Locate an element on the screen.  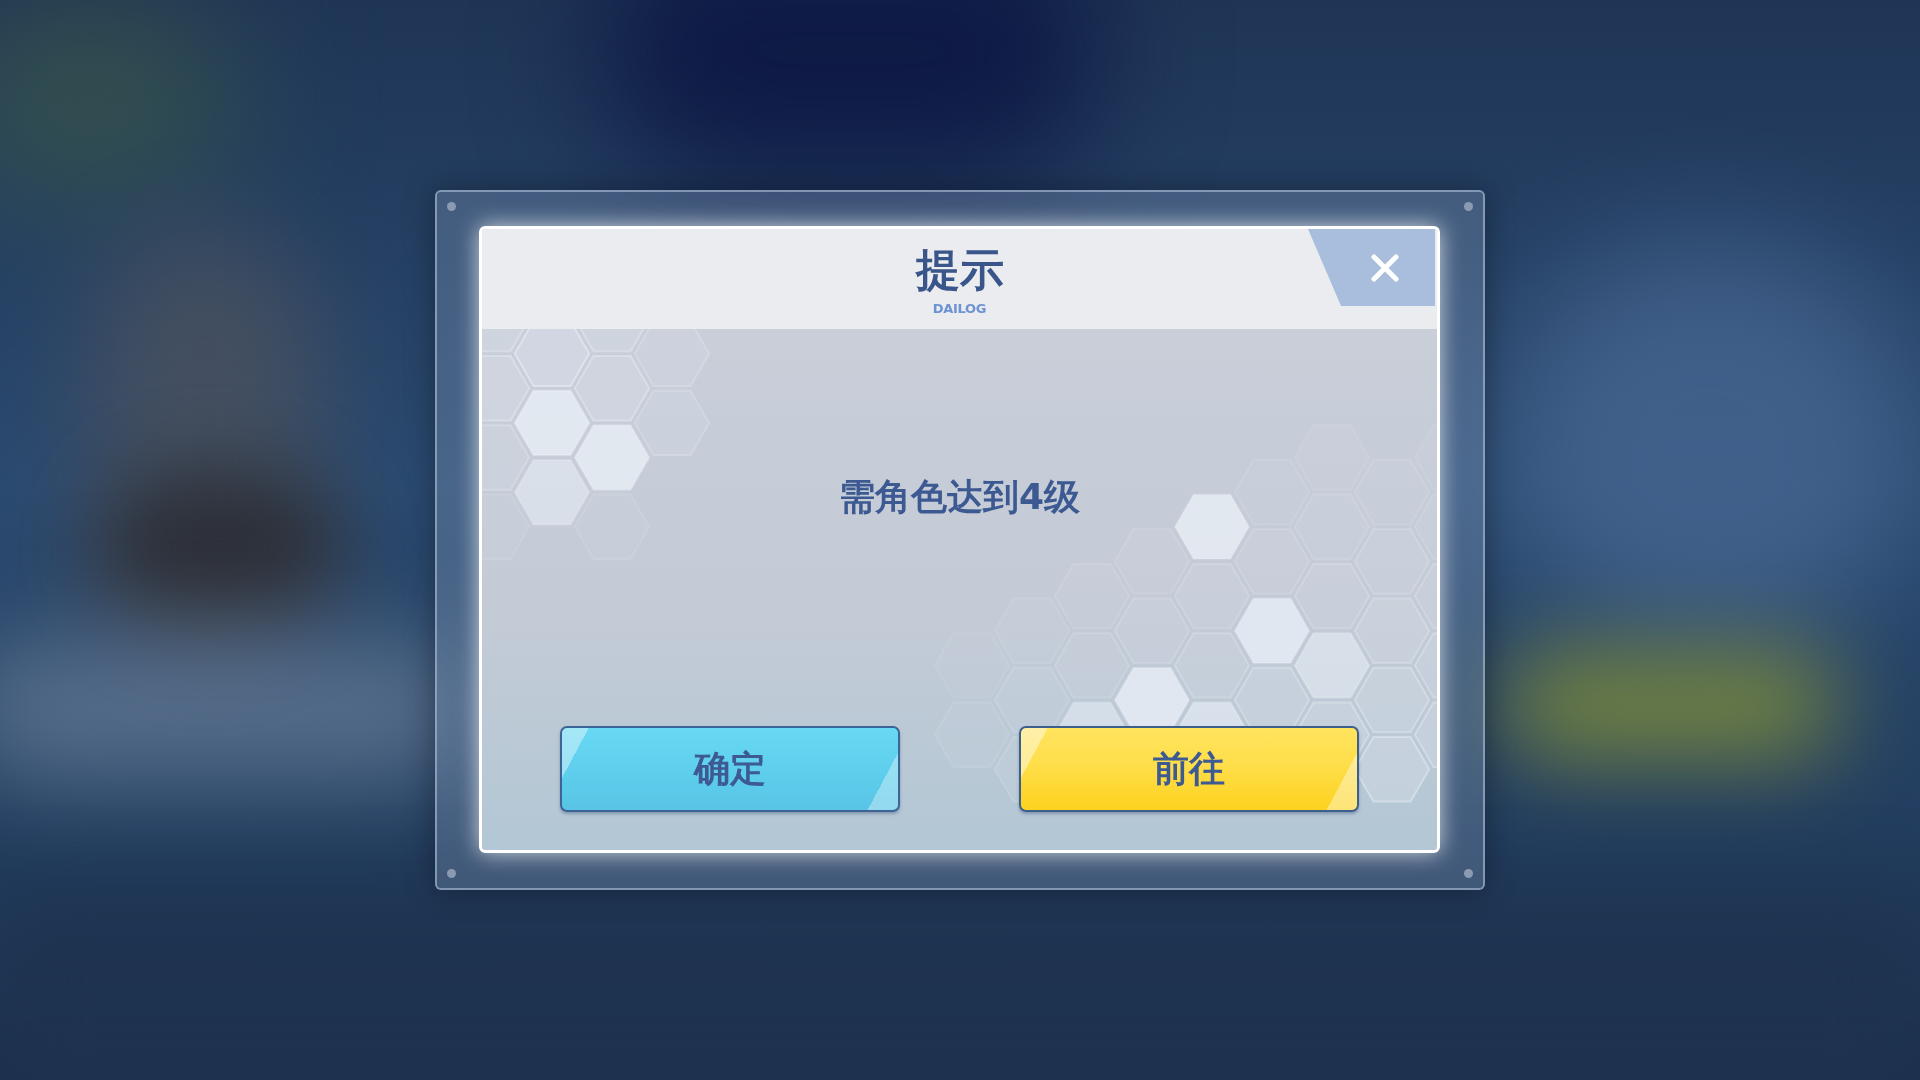
dialog-title: 提示 is located at coordinates (959, 270).